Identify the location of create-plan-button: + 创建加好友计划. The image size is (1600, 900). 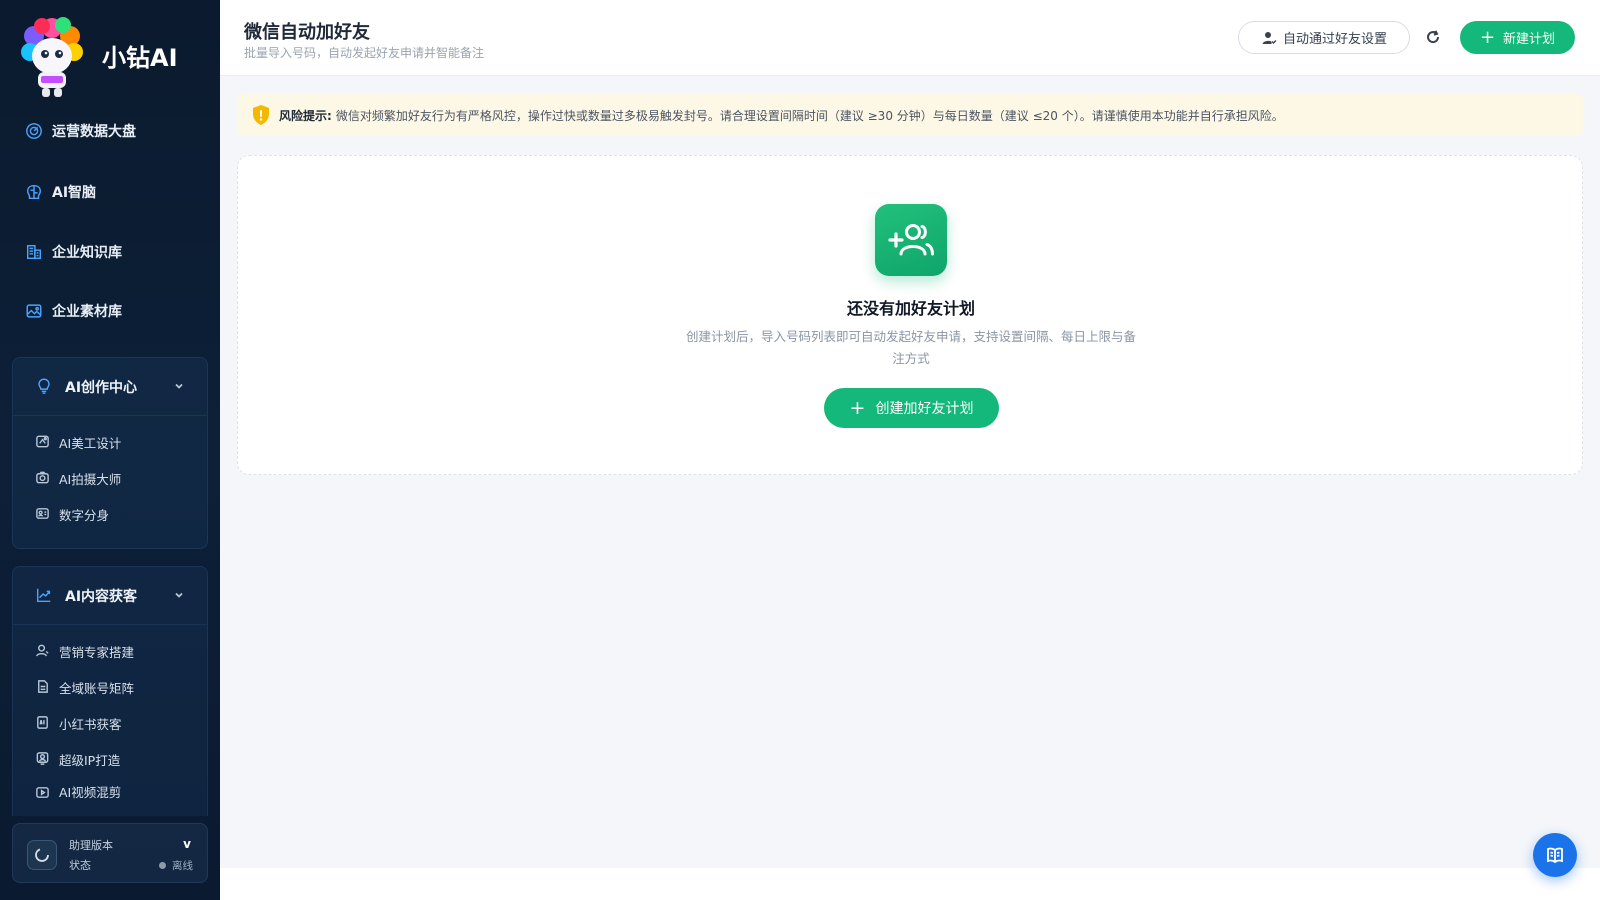
(911, 408).